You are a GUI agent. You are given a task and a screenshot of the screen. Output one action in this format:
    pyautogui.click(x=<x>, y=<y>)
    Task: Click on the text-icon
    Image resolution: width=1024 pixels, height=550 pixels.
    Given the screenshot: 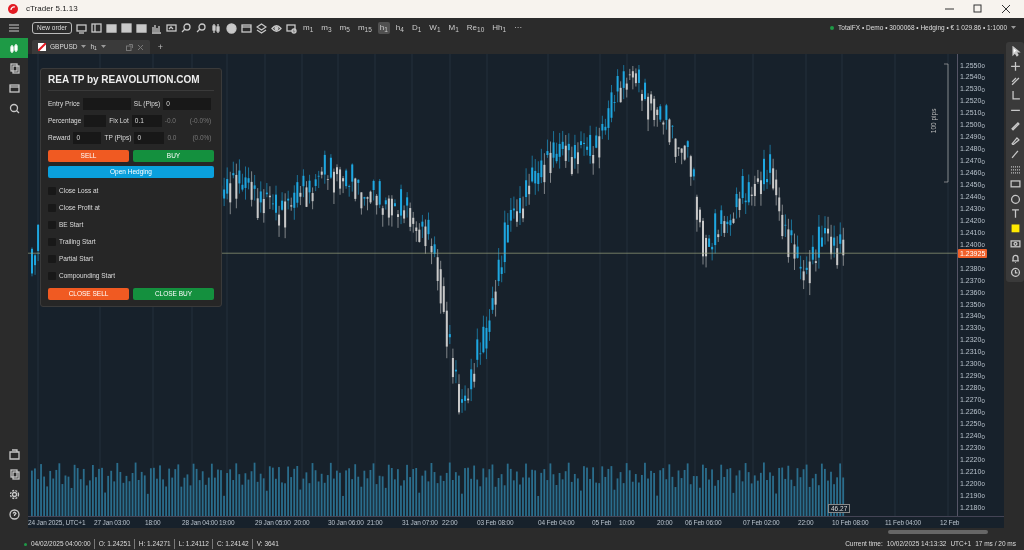 What is the action you would take?
    pyautogui.click(x=1015, y=213)
    